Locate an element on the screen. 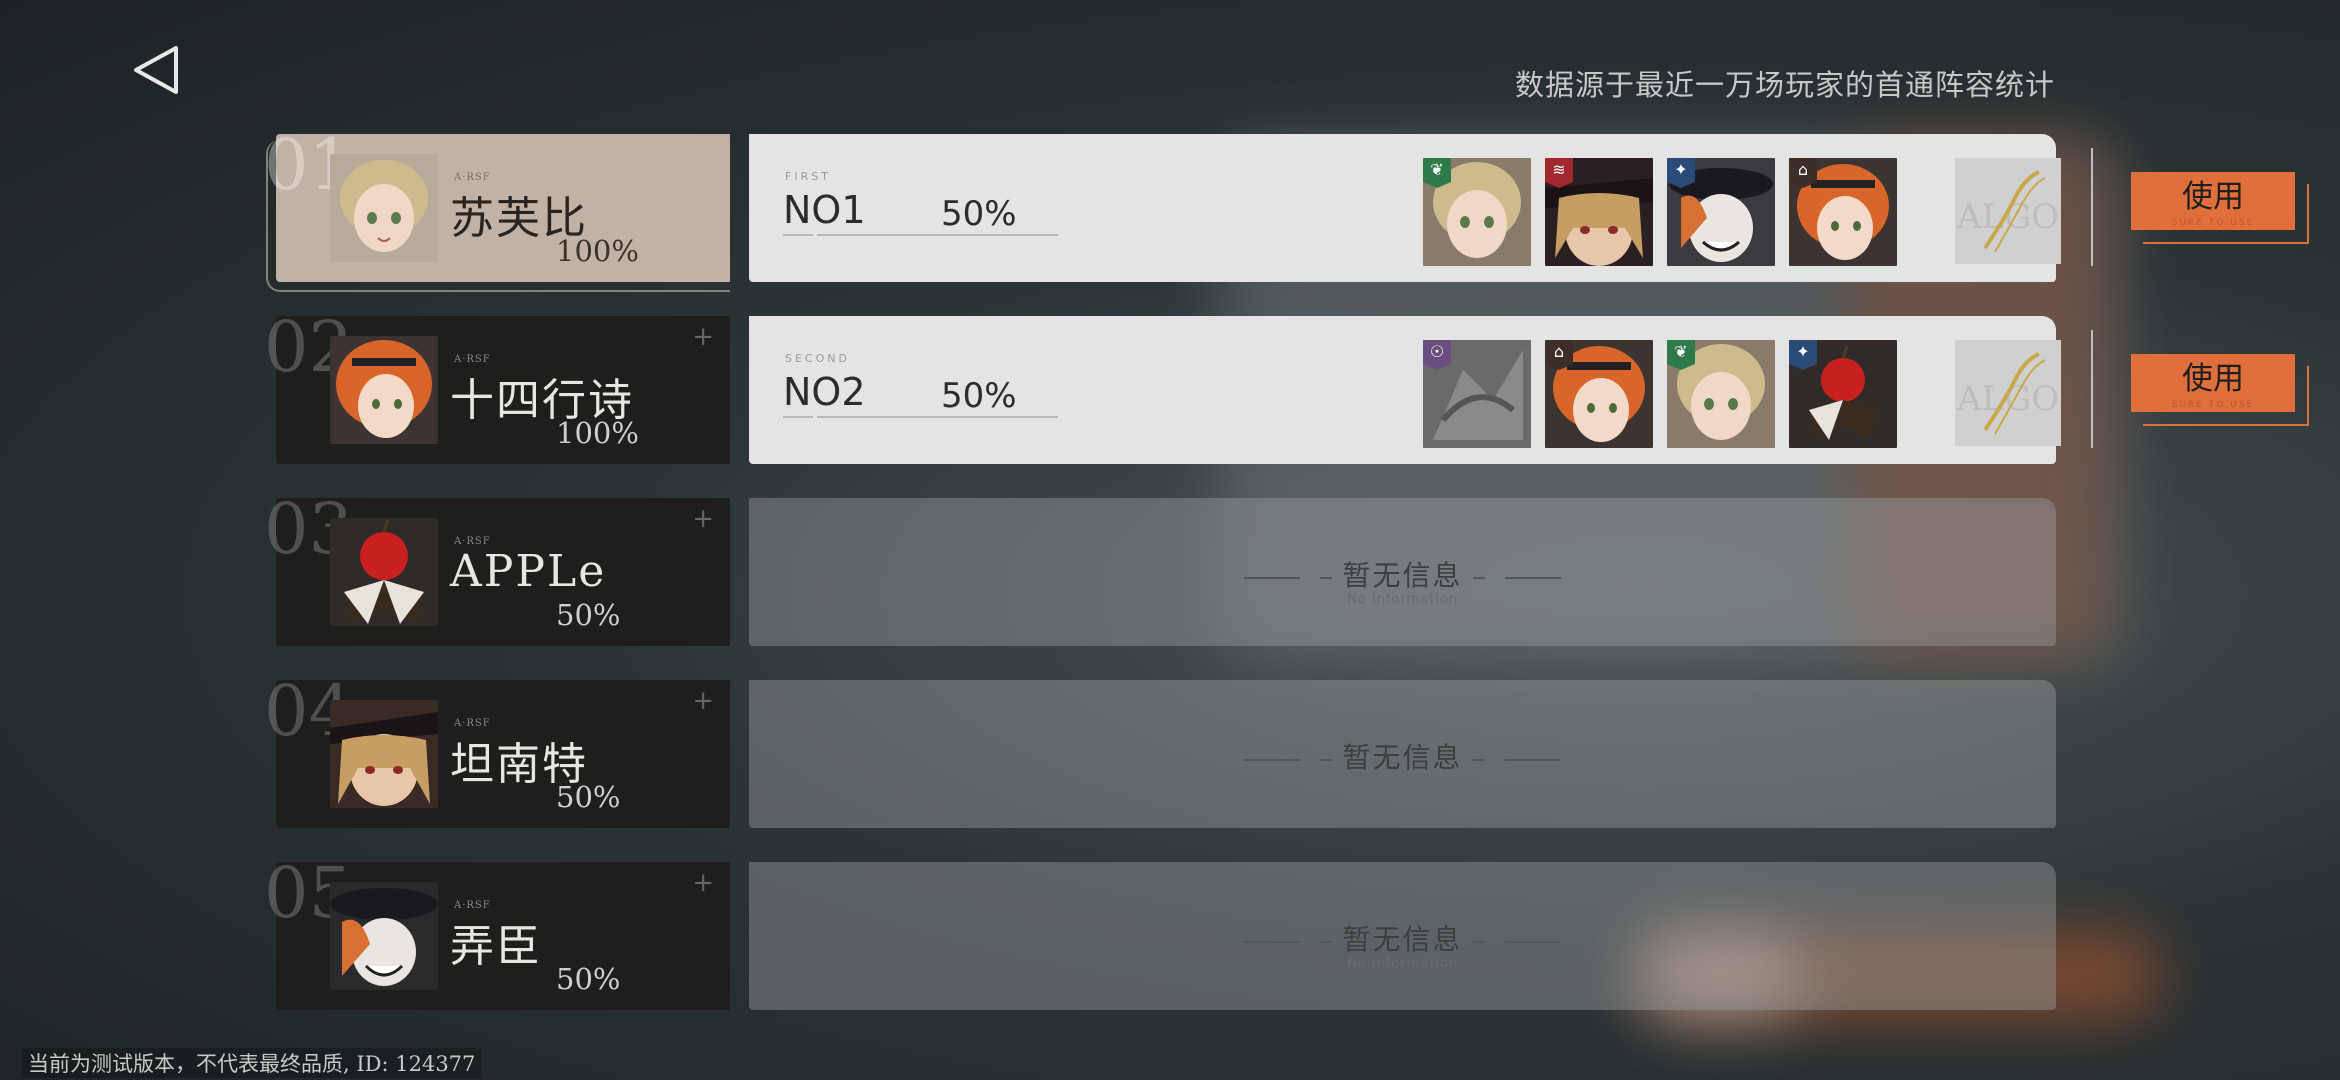 Image resolution: width=2340 pixels, height=1080 pixels. team-row-3: 03 + A·RSF APPLe 50% 暂无信息 No information is located at coordinates (1160, 570).